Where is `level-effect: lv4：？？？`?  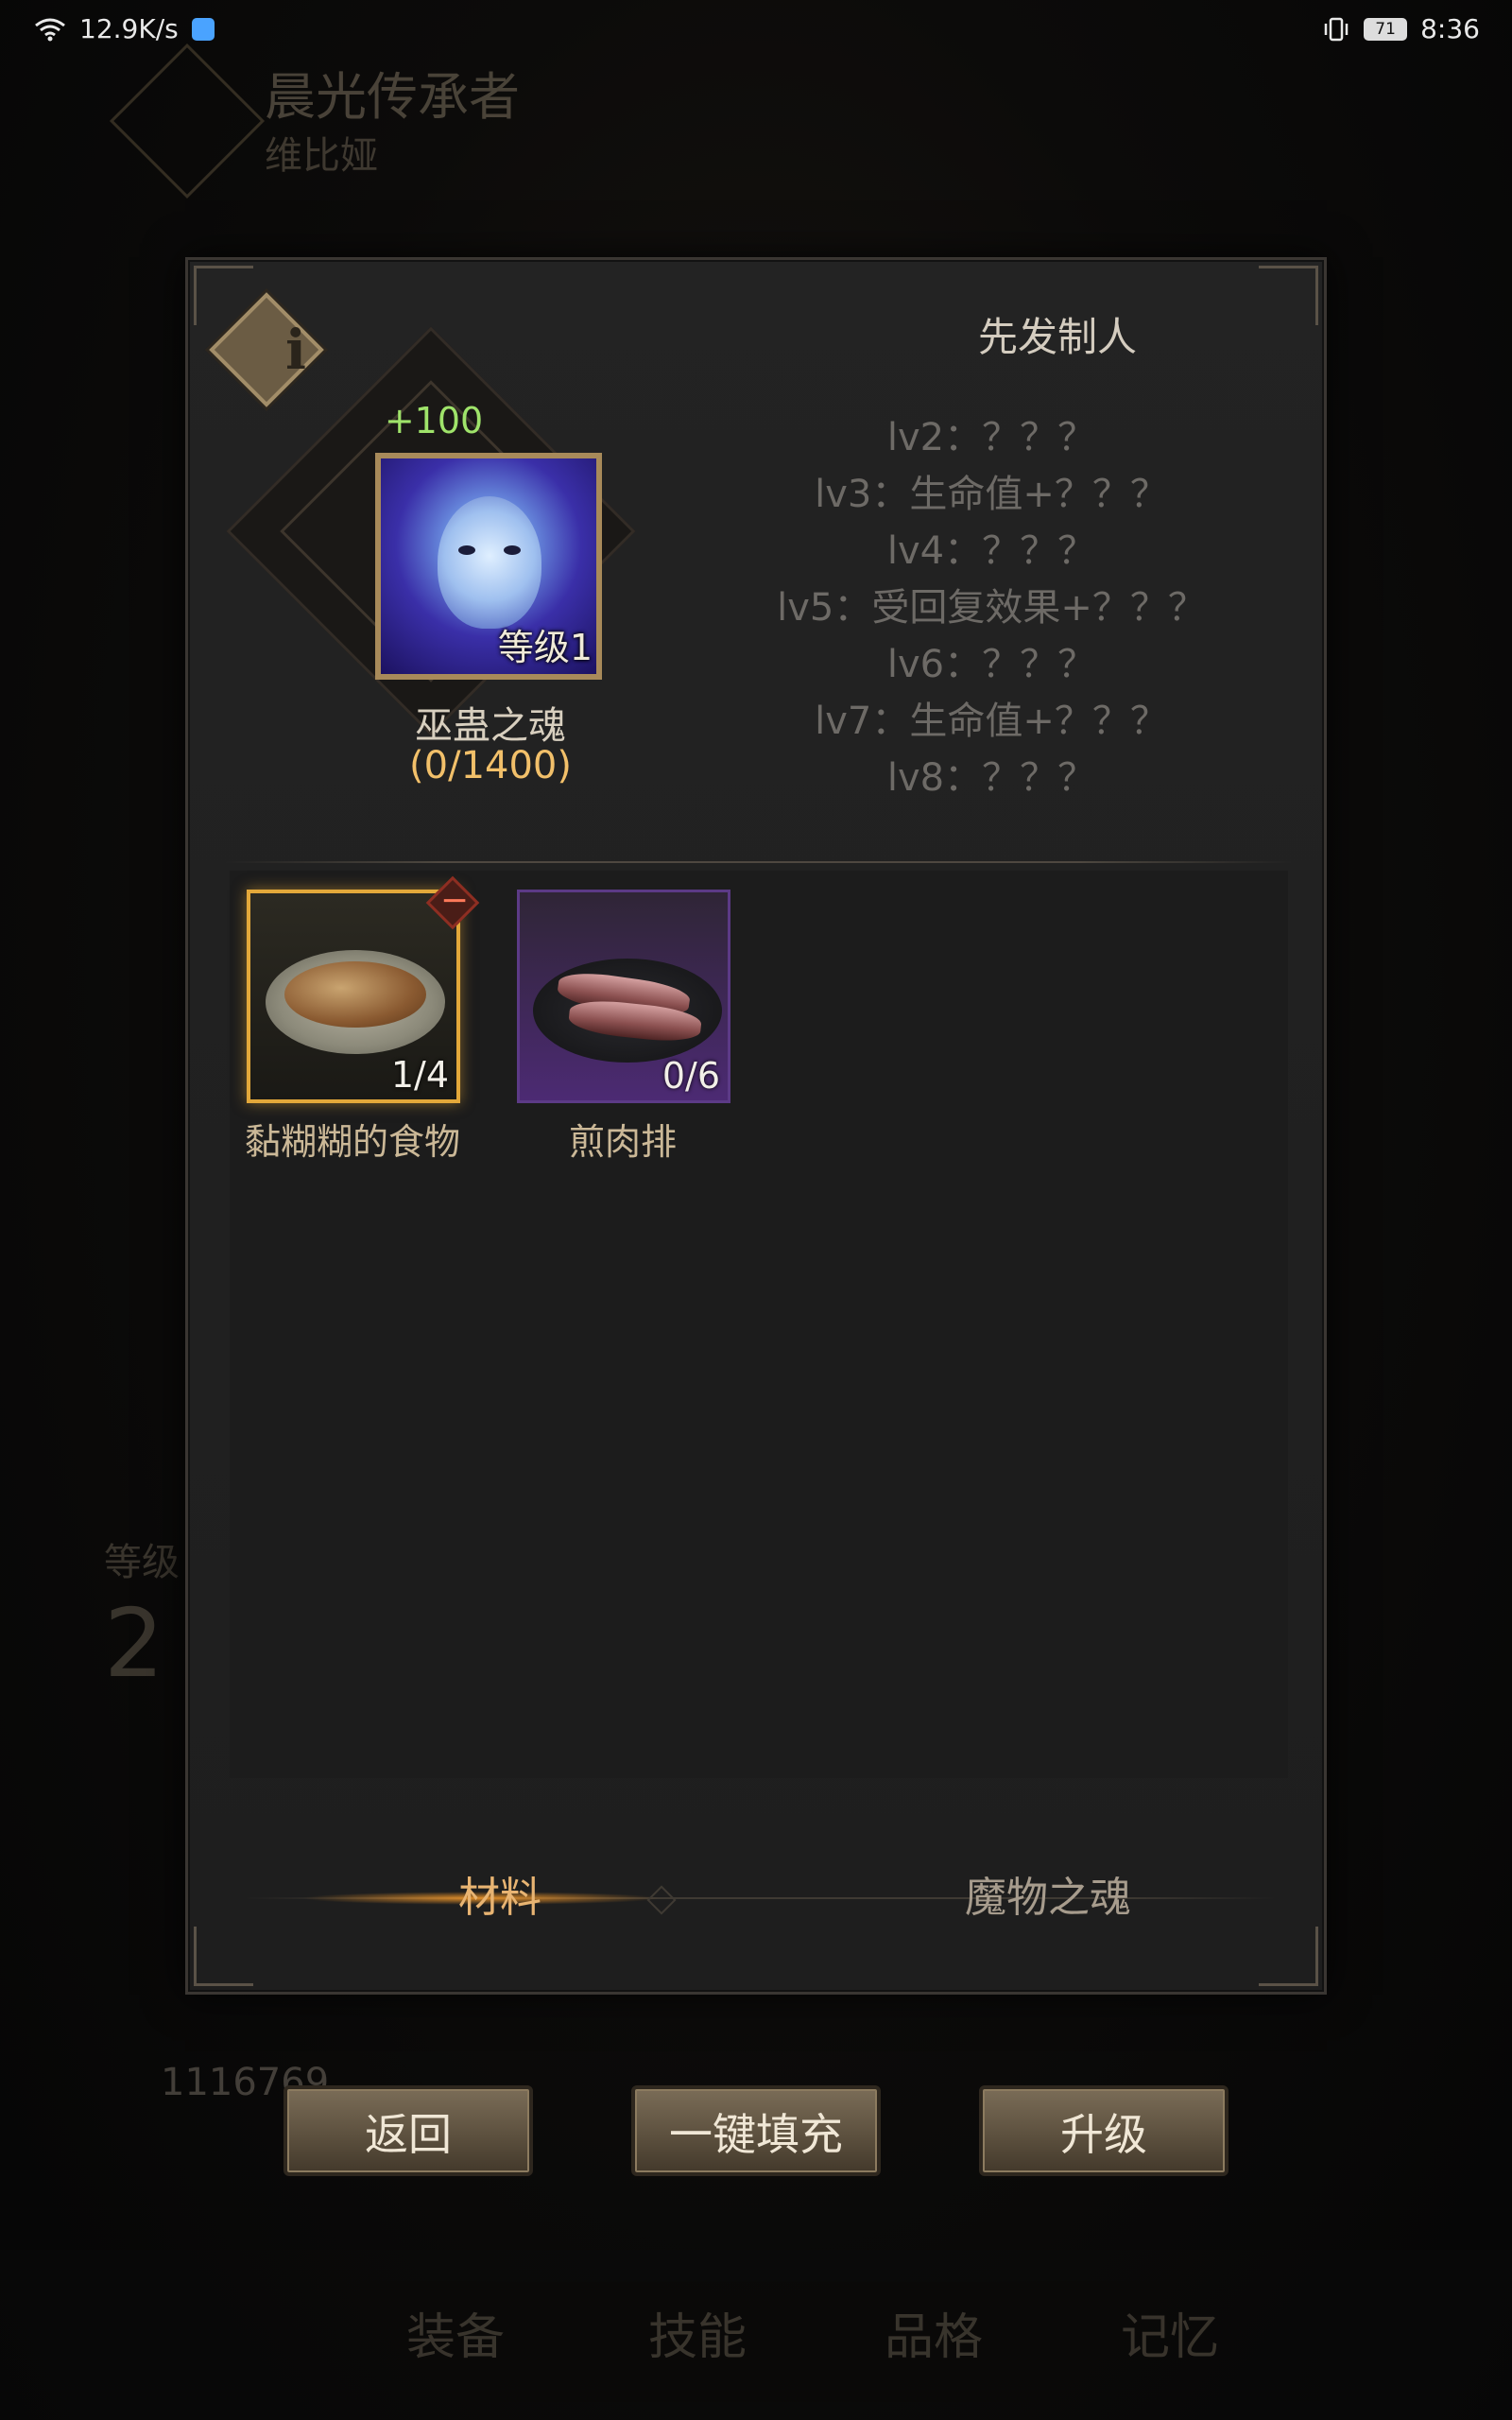
level-effect: lv4：？？？ is located at coordinates (991, 551).